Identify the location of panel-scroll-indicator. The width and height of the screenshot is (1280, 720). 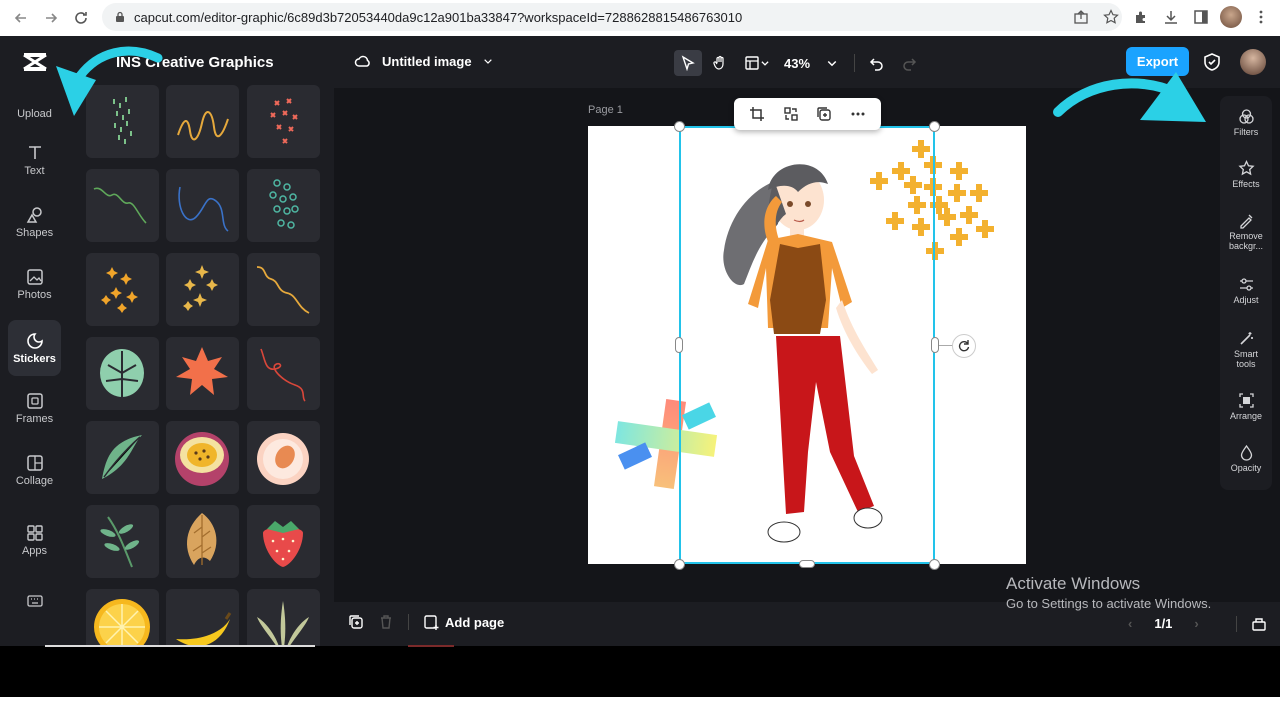
(180, 646).